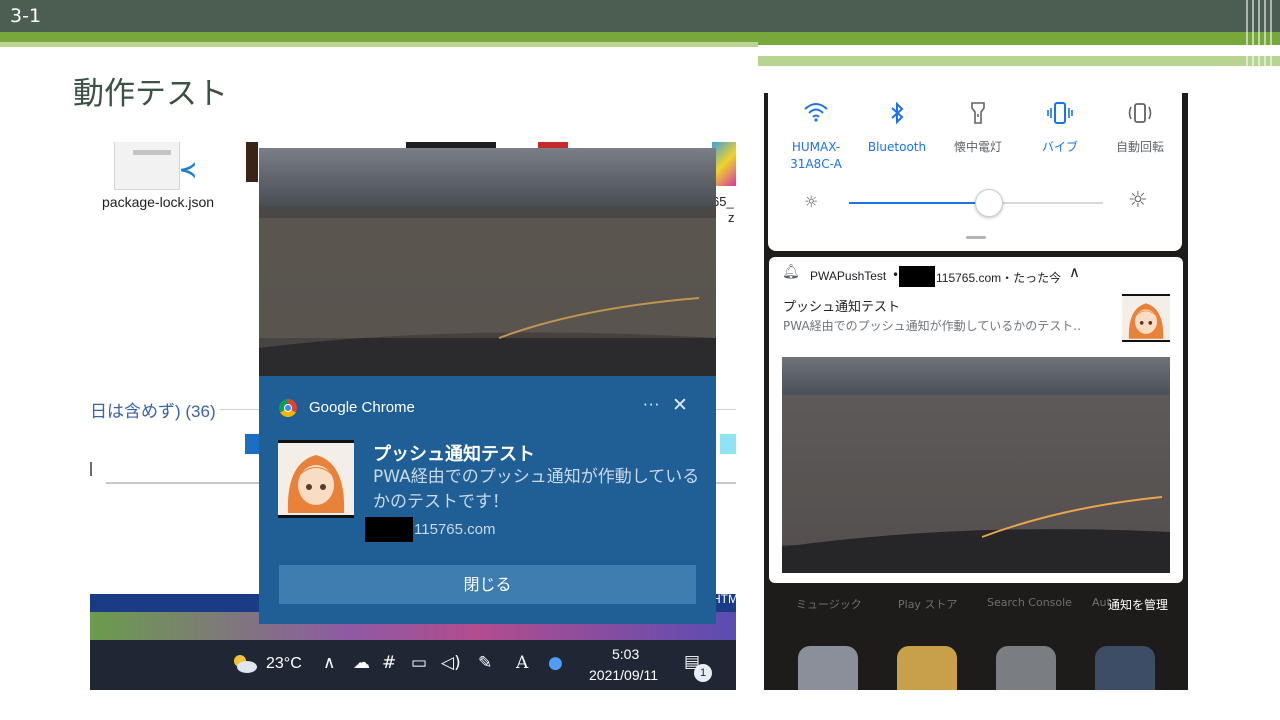  Describe the element at coordinates (1138, 604) in the screenshot. I see `manage-notifications-button: 通知を管理` at that location.